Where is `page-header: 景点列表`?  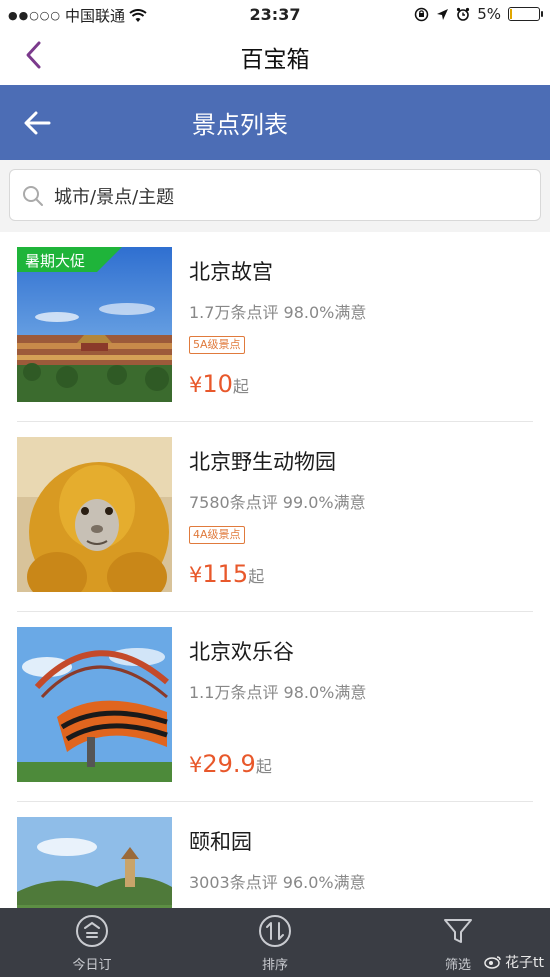 page-header: 景点列表 is located at coordinates (275, 122).